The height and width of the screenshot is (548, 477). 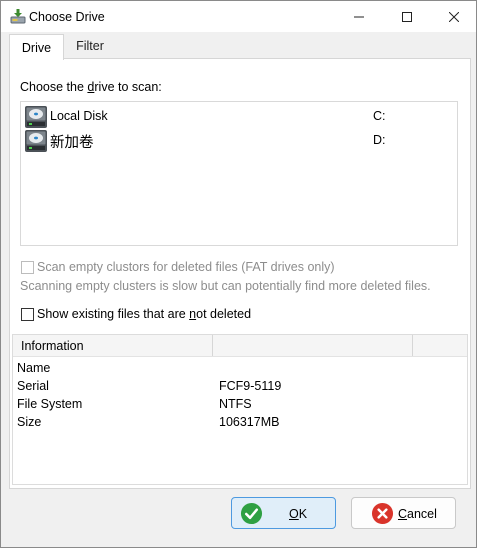 I want to click on drive-name: 新加卷, so click(x=72, y=143).